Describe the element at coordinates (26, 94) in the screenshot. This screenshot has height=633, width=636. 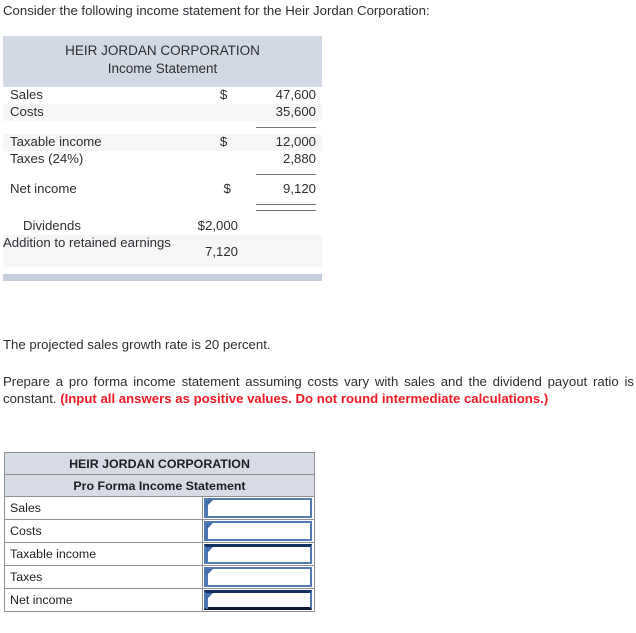
I see `row-label-sales: Sales` at that location.